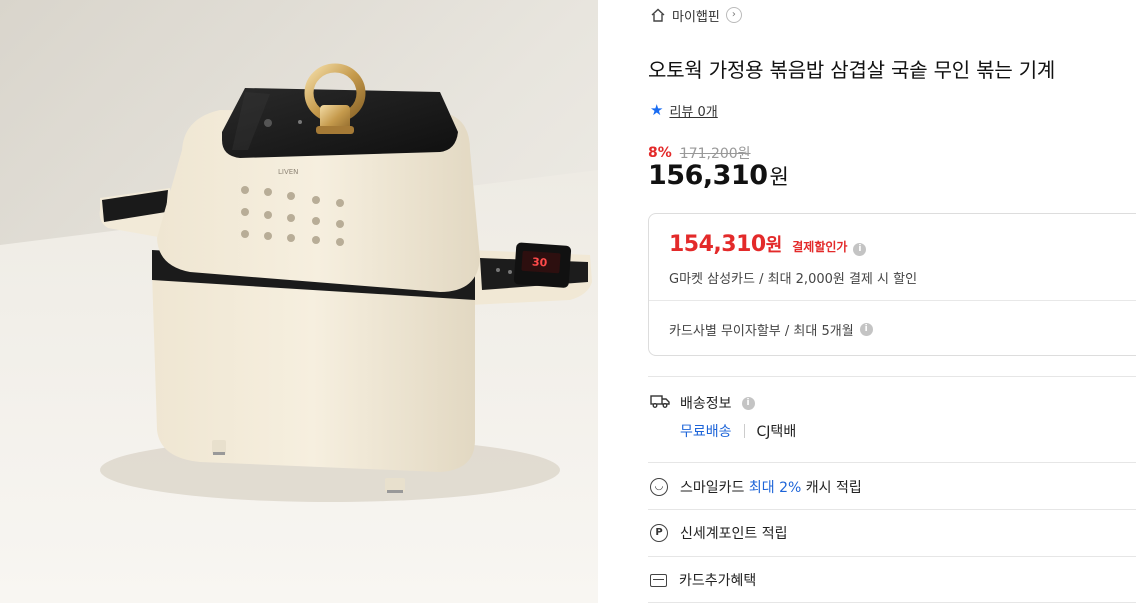  Describe the element at coordinates (706, 404) in the screenshot. I see `shipping-label: 배송정보` at that location.